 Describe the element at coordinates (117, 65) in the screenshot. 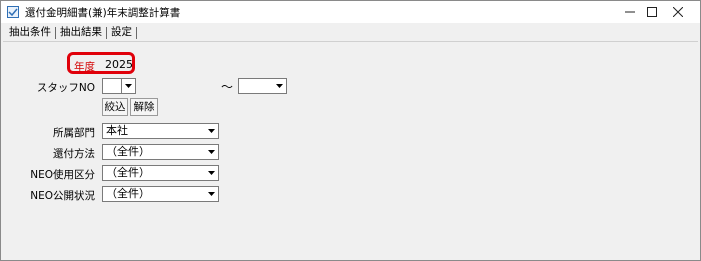

I see `year-field: 2025` at that location.